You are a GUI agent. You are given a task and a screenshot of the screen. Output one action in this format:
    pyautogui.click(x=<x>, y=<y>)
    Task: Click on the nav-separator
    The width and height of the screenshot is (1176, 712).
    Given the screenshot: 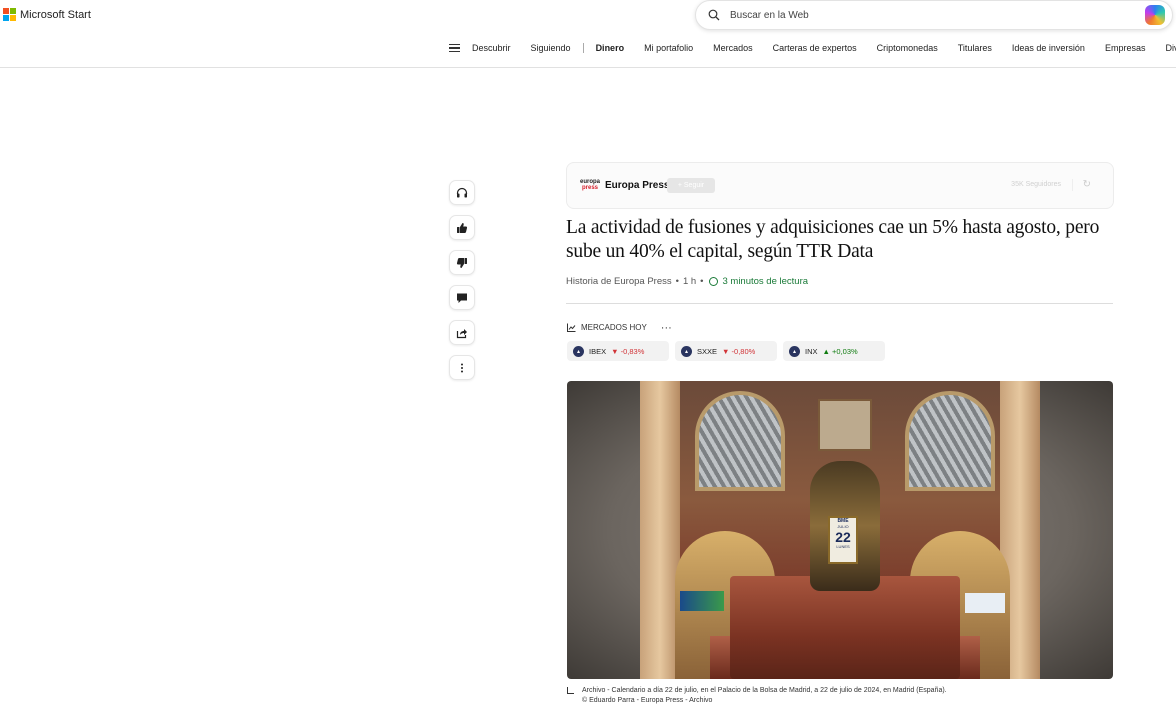 What is the action you would take?
    pyautogui.click(x=583, y=48)
    